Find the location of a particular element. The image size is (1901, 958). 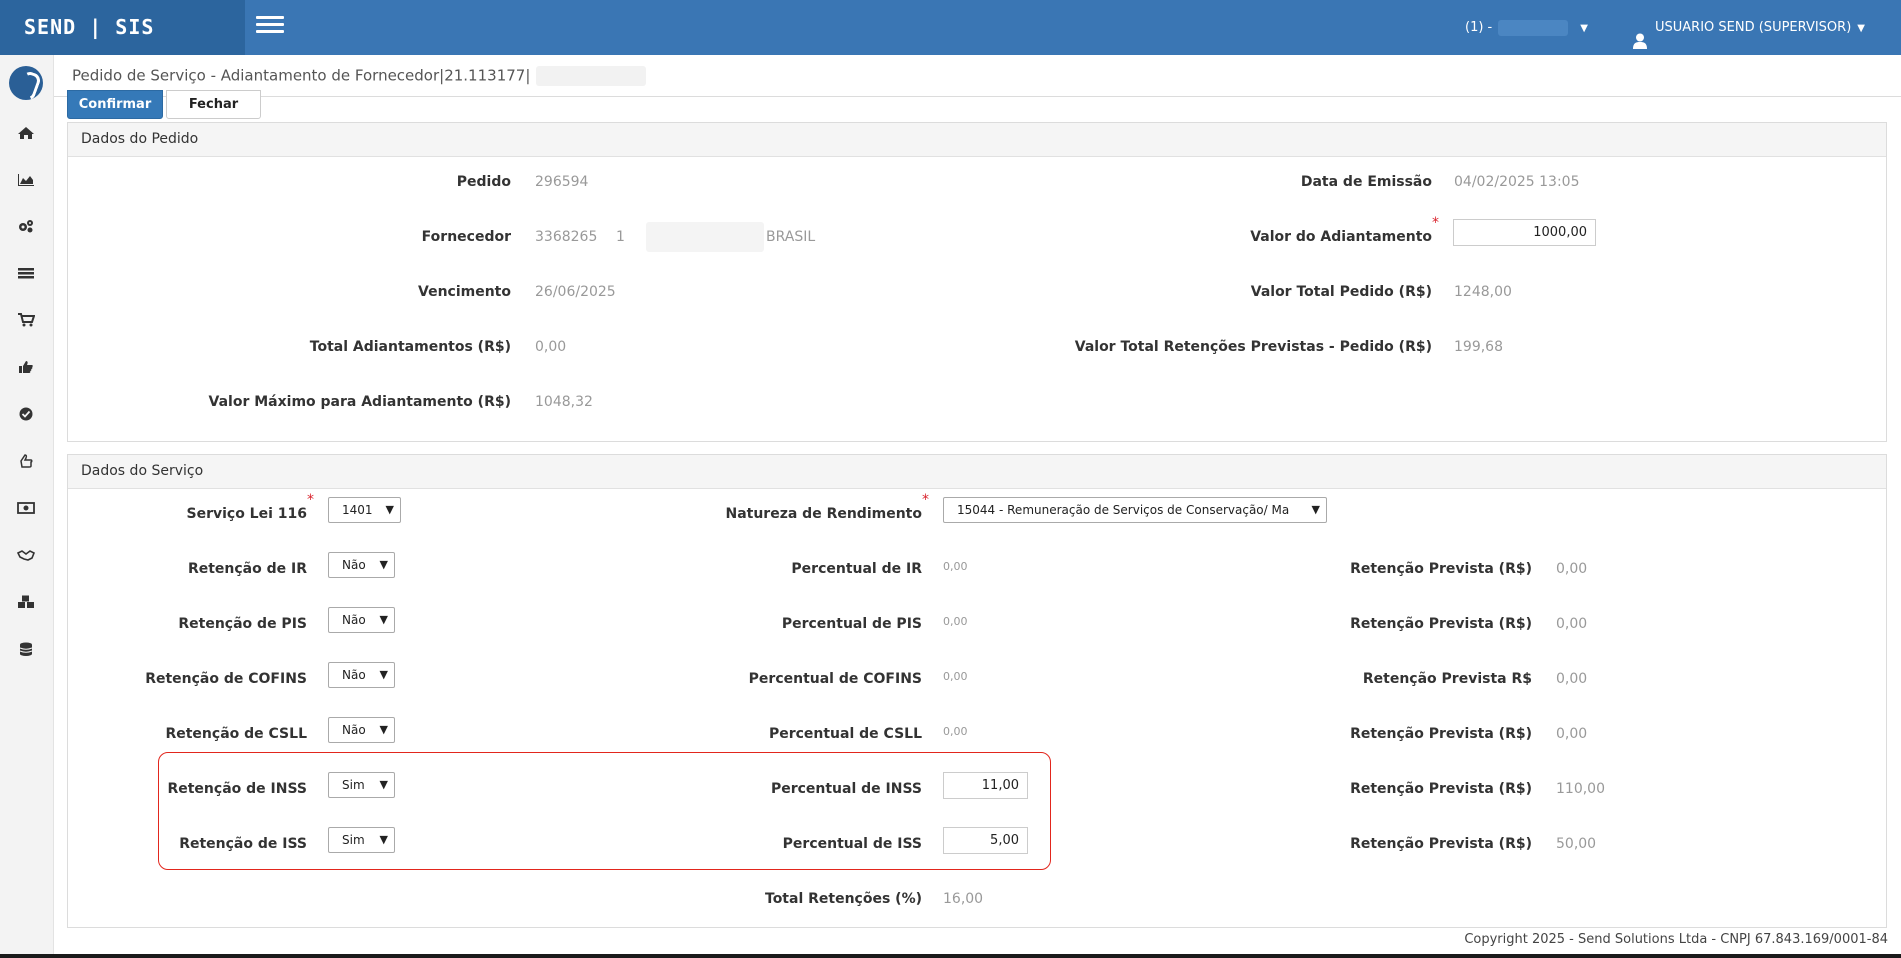

total-retentions-percent-value: 16,00 is located at coordinates (963, 899).